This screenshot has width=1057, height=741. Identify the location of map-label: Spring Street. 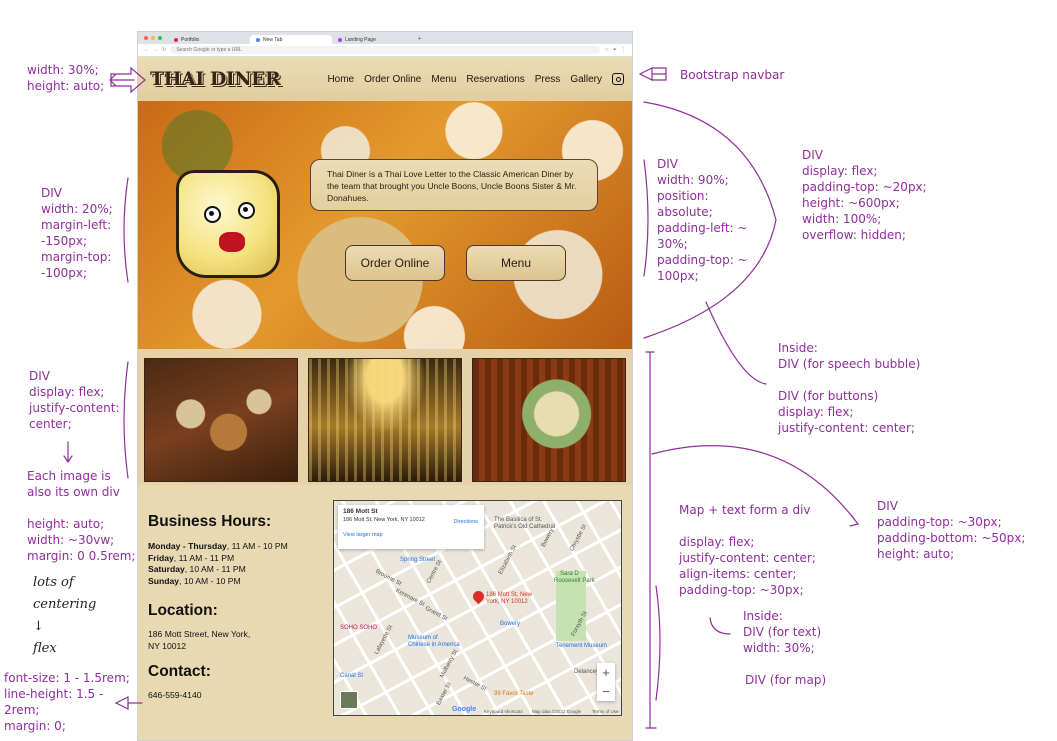
(418, 560).